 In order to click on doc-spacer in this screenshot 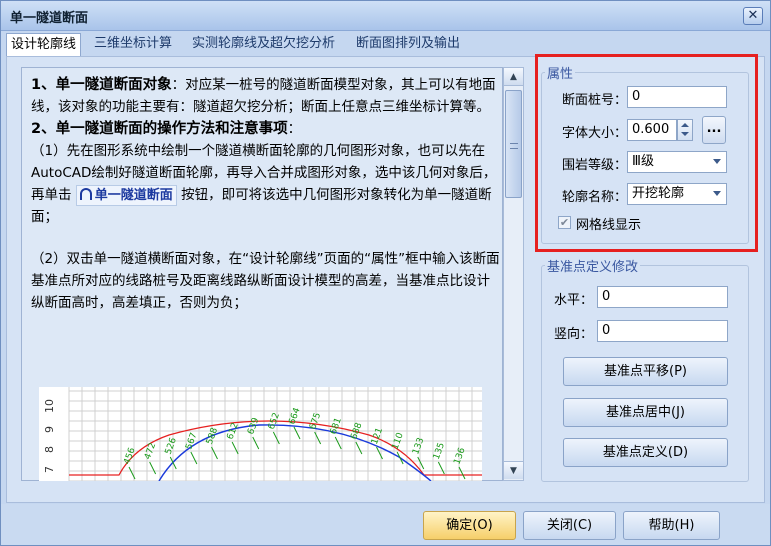, I will do `click(266, 238)`.